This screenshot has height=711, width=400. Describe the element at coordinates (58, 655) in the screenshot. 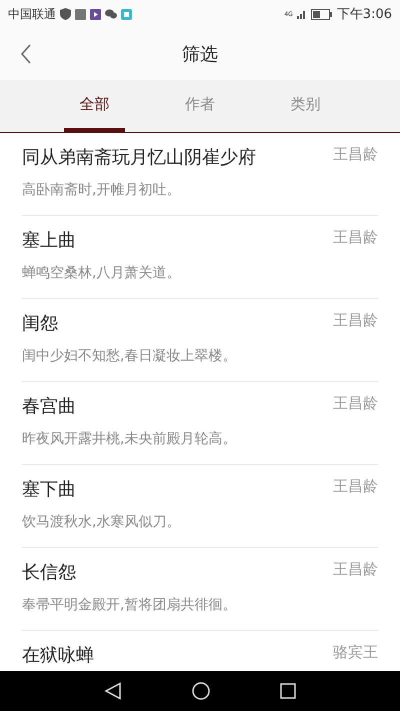

I see `poem-title: 在狱咏蝉` at that location.